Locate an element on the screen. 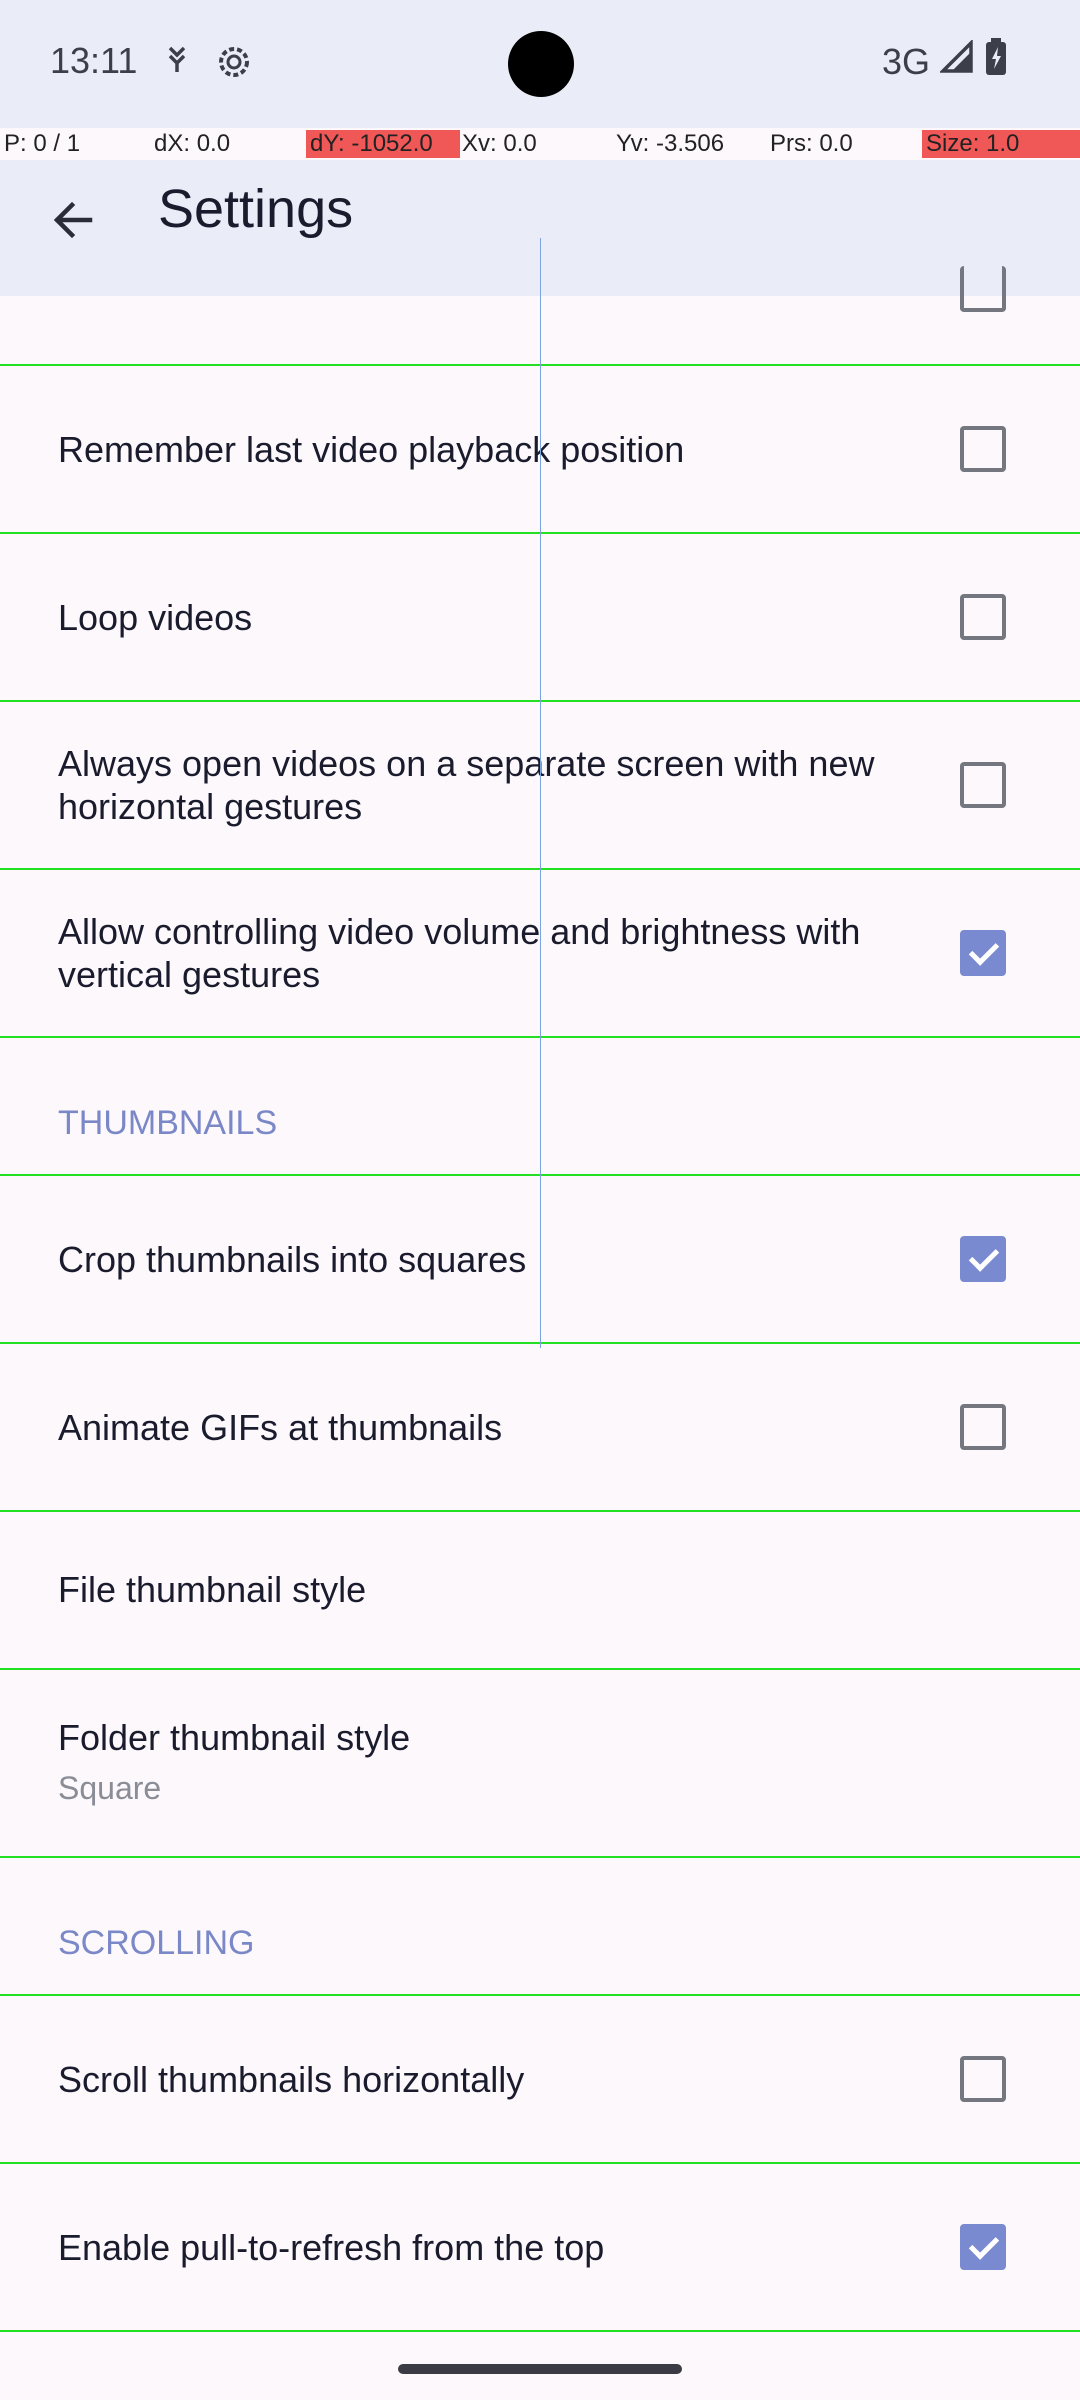 This screenshot has width=1080, height=2400. section-header-scrolling: SCROLLING is located at coordinates (540, 1925).